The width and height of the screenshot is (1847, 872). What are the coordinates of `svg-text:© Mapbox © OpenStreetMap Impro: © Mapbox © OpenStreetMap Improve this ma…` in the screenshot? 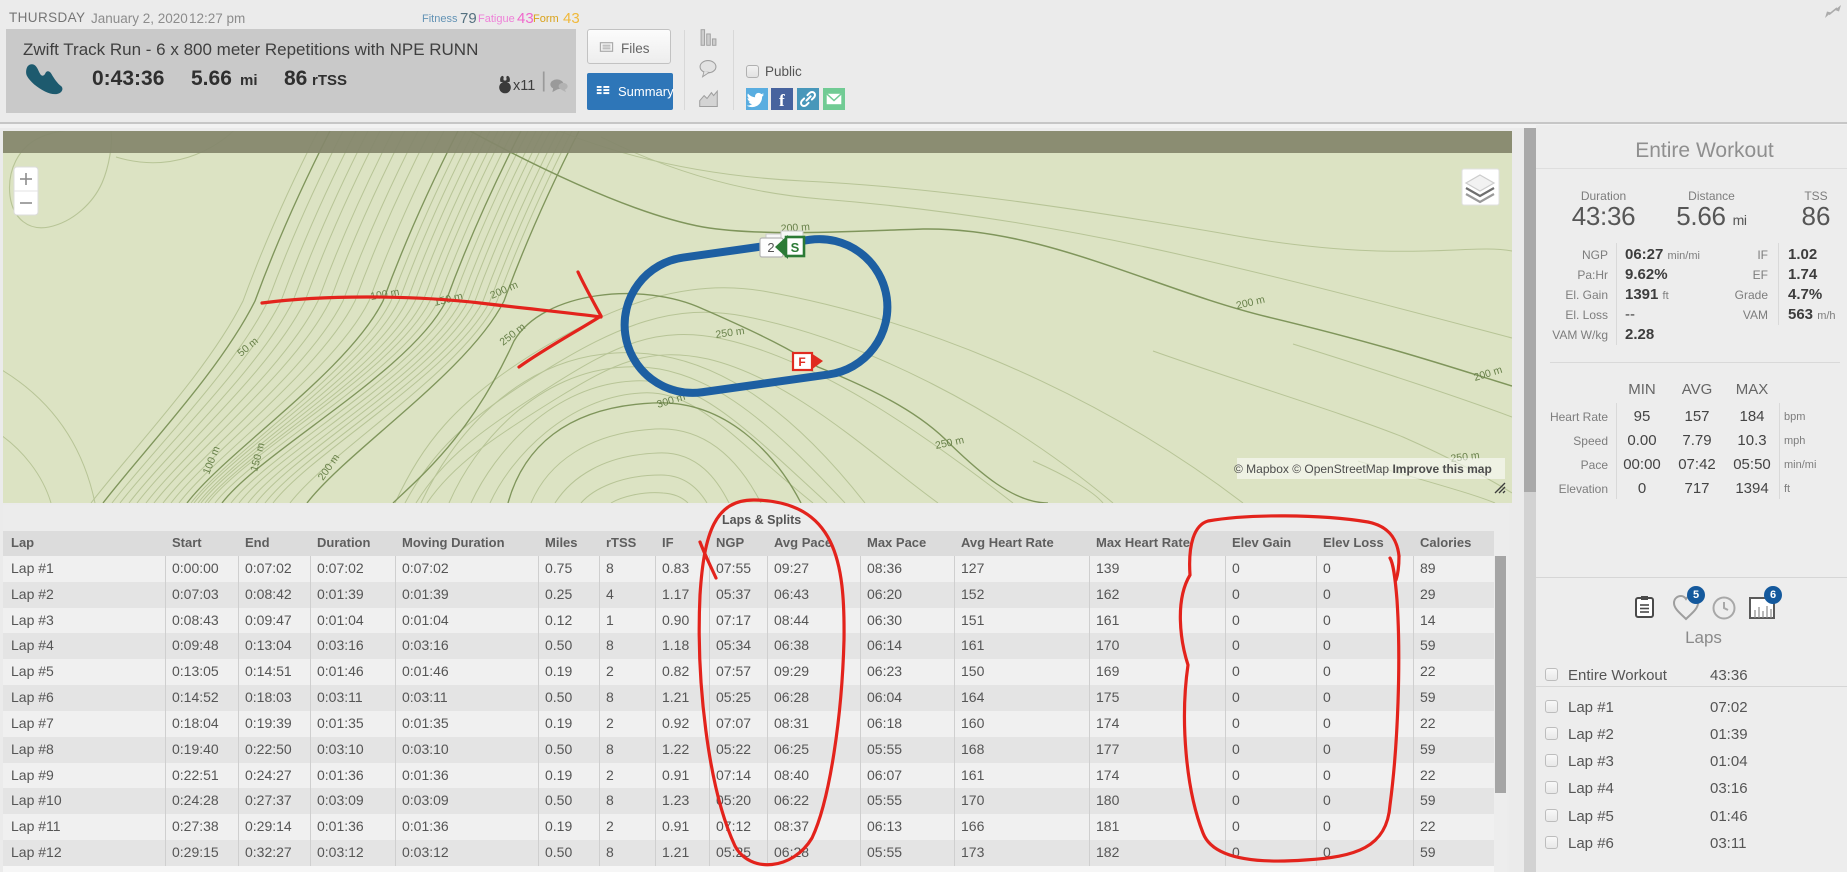 It's located at (1363, 469).